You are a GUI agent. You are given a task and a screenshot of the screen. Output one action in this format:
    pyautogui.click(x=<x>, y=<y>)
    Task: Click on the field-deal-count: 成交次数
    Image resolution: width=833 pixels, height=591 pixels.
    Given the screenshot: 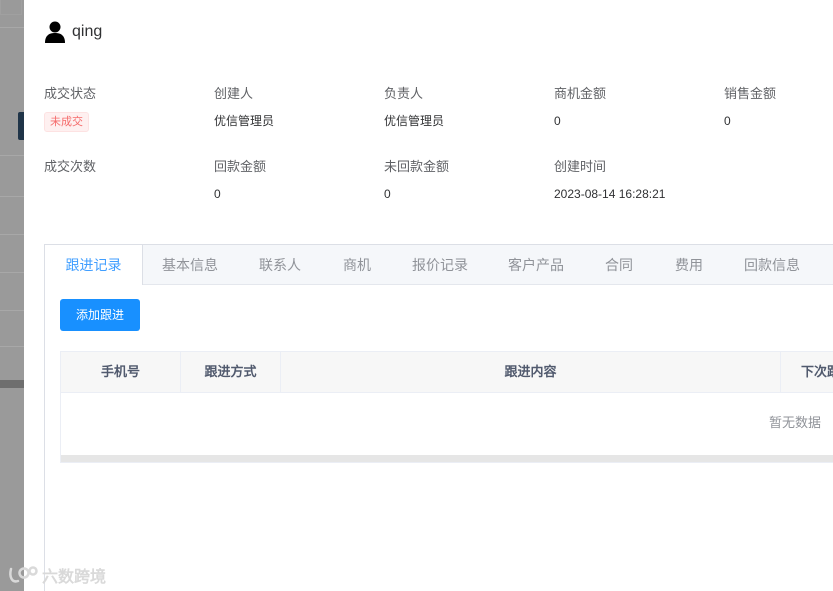 What is the action you would take?
    pyautogui.click(x=124, y=173)
    